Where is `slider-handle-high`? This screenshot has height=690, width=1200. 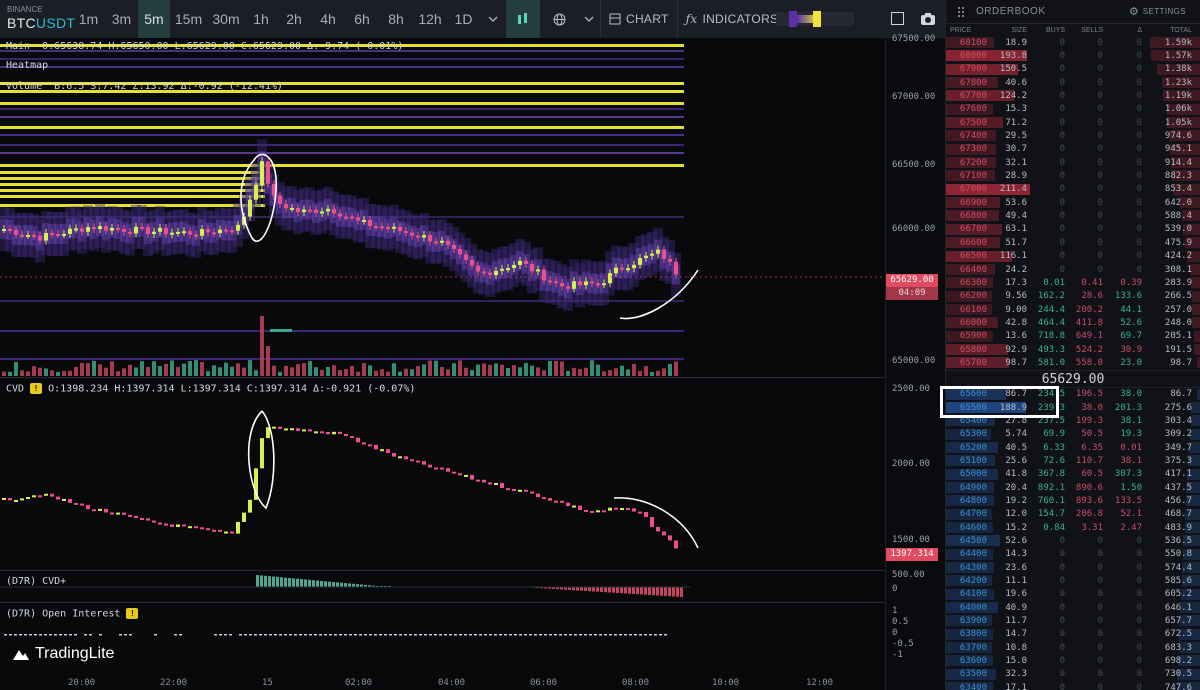 slider-handle-high is located at coordinates (817, 19).